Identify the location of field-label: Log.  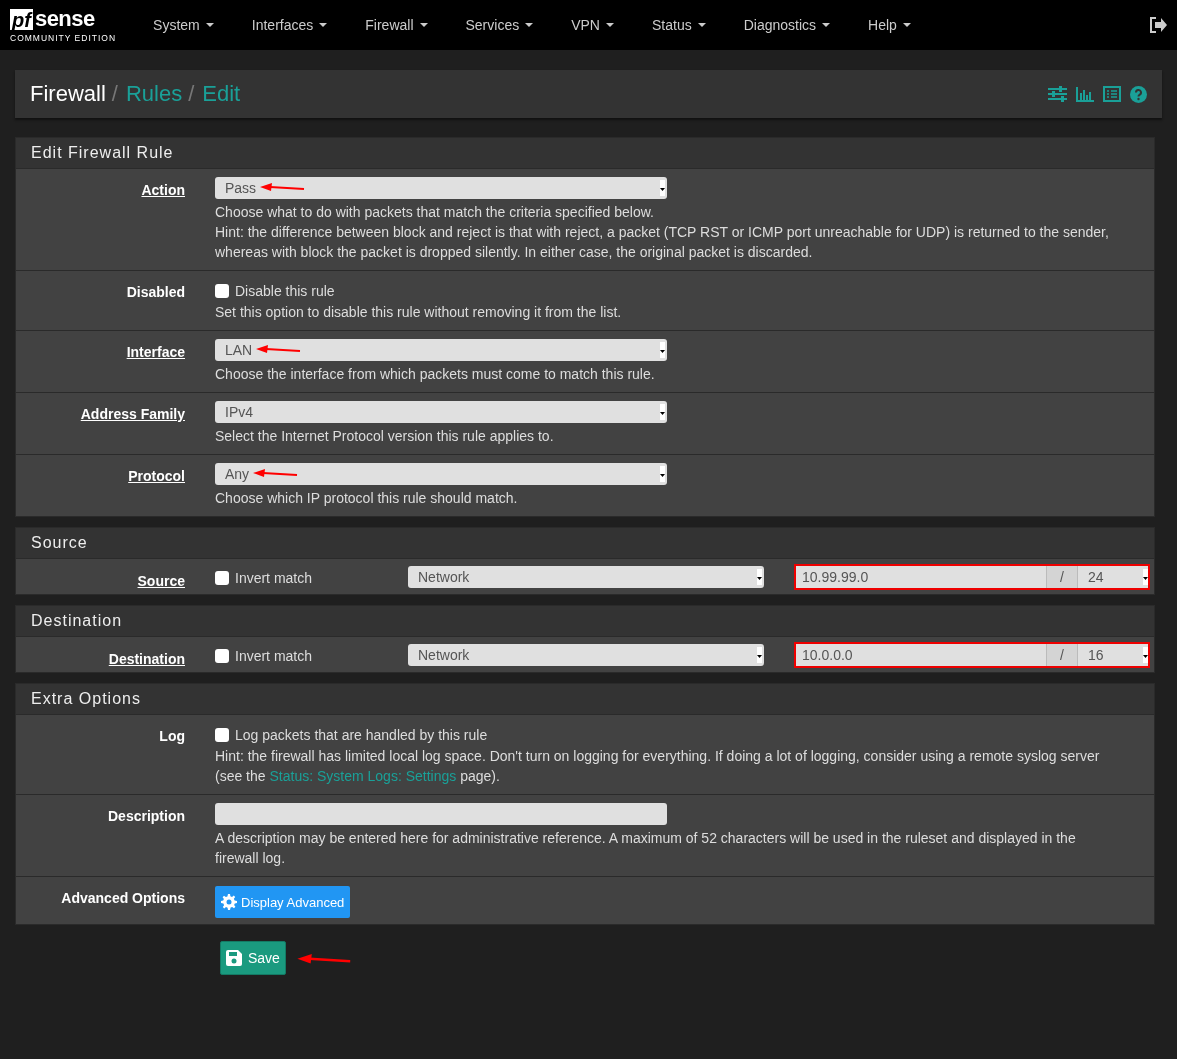
(172, 736).